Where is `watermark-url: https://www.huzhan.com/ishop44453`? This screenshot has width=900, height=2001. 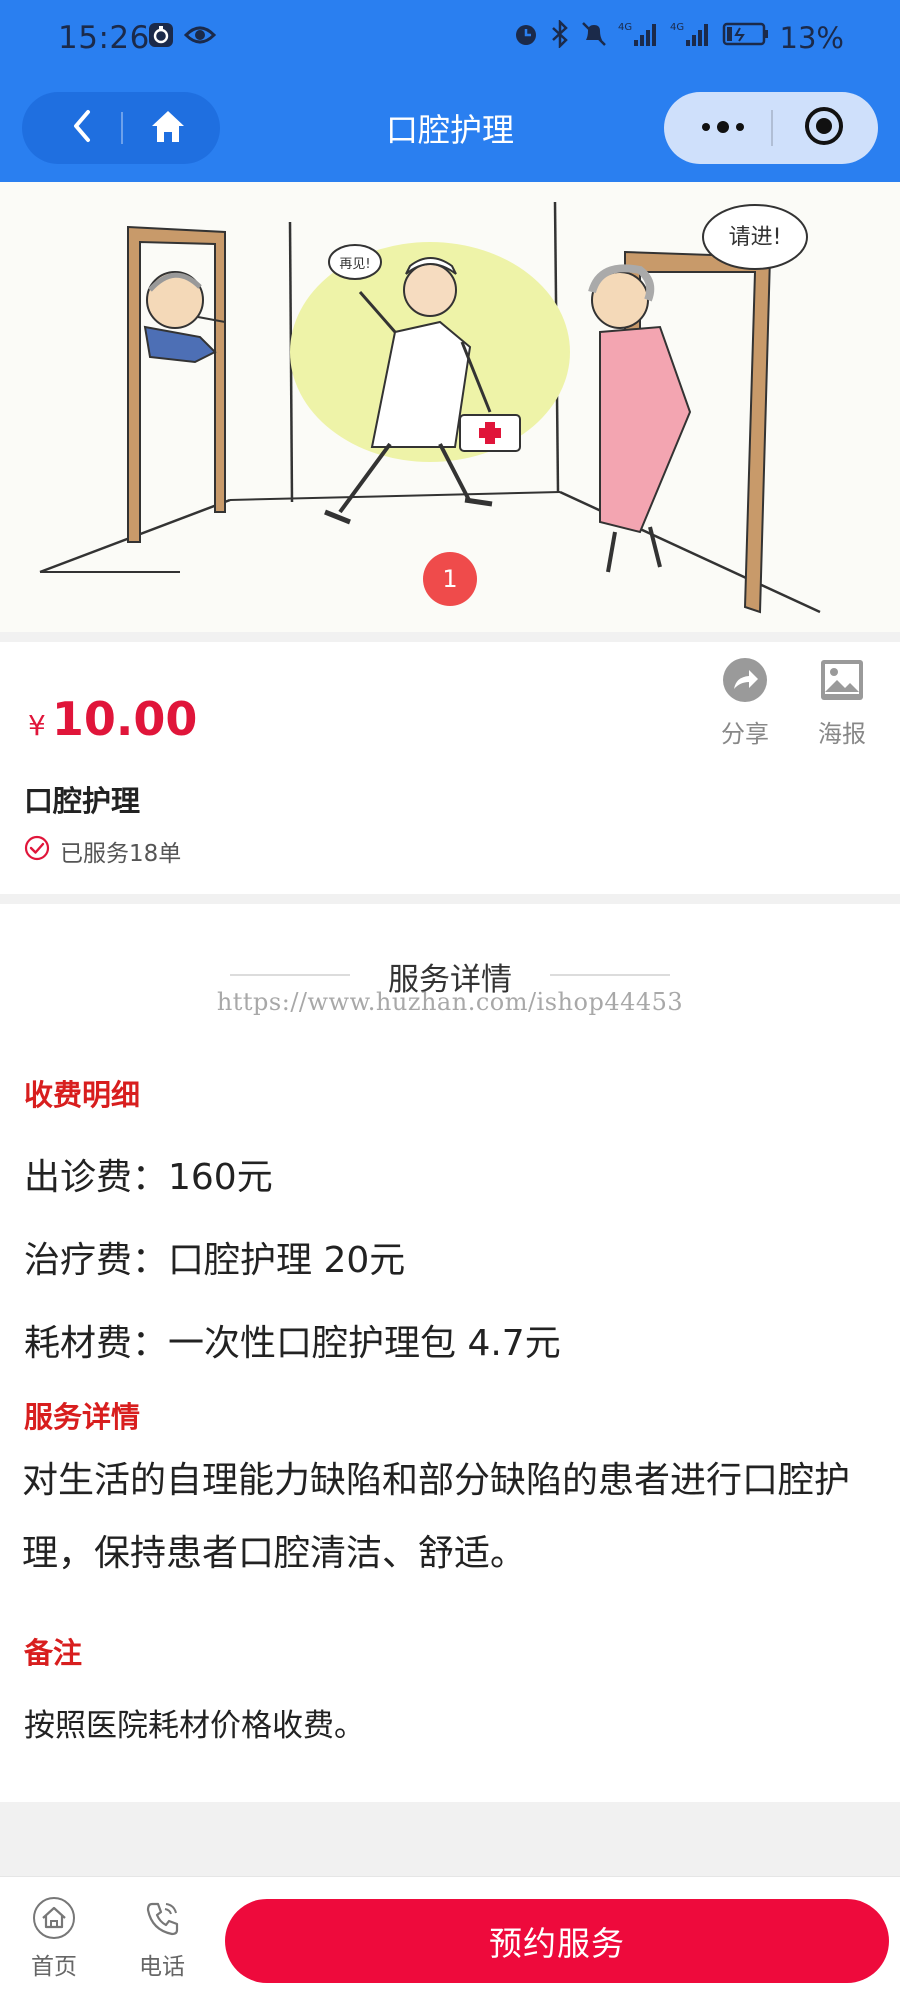 watermark-url: https://www.huzhan.com/ishop44453 is located at coordinates (450, 1002).